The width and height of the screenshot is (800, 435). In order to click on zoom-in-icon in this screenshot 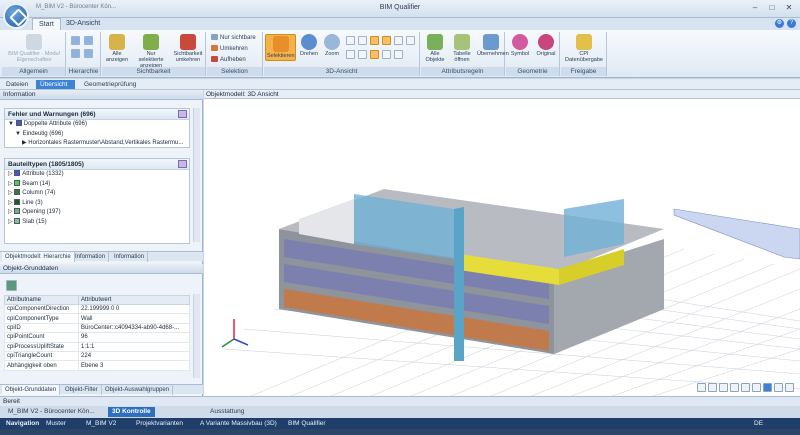, I will do `click(350, 40)`.